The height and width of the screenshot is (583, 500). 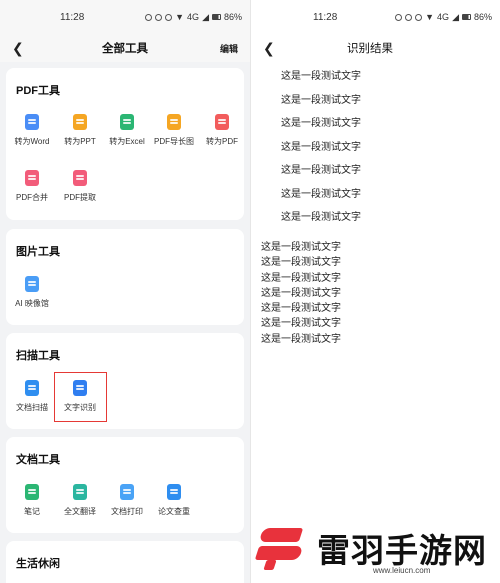 I want to click on top-nav: ❮ 全部工具 编辑, so click(x=125, y=48).